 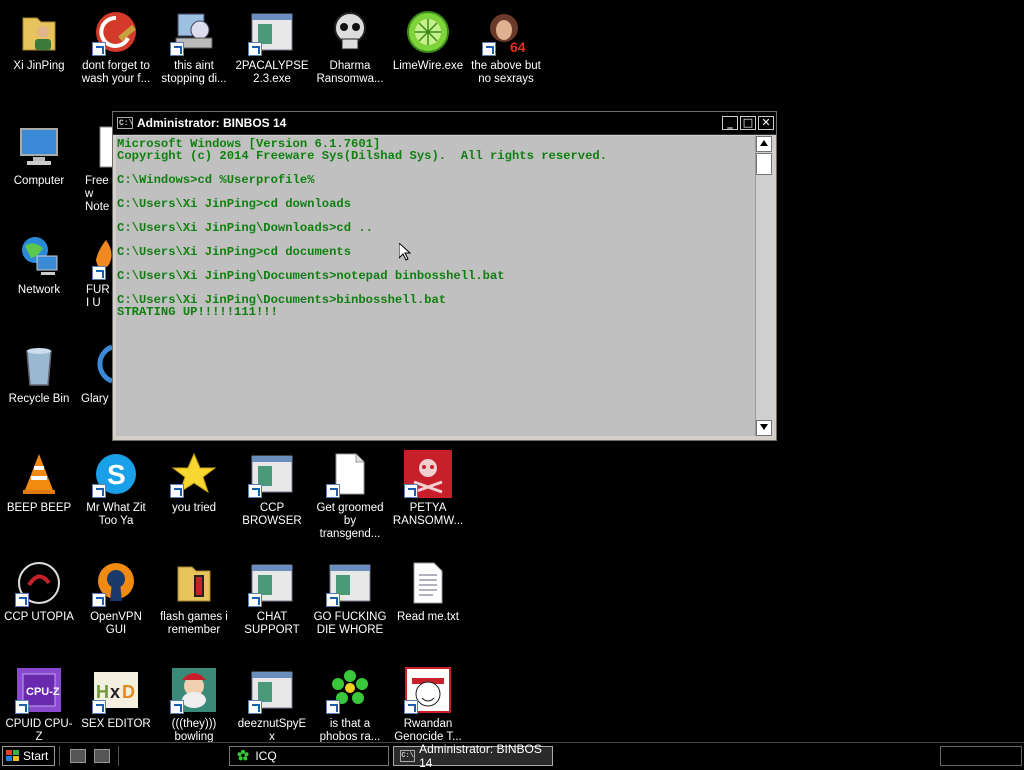 What do you see at coordinates (763, 286) in the screenshot?
I see `vertical-scrollbar` at bounding box center [763, 286].